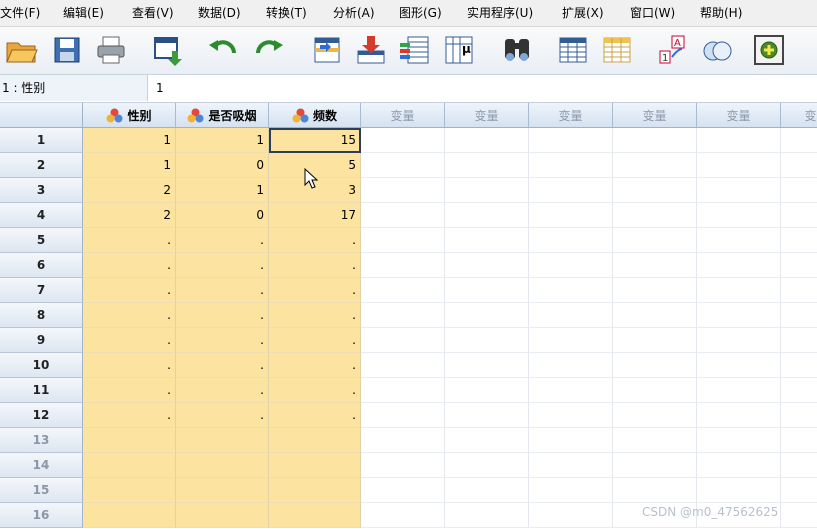 The height and width of the screenshot is (529, 817). Describe the element at coordinates (41, 515) in the screenshot. I see `row-header: 16` at that location.